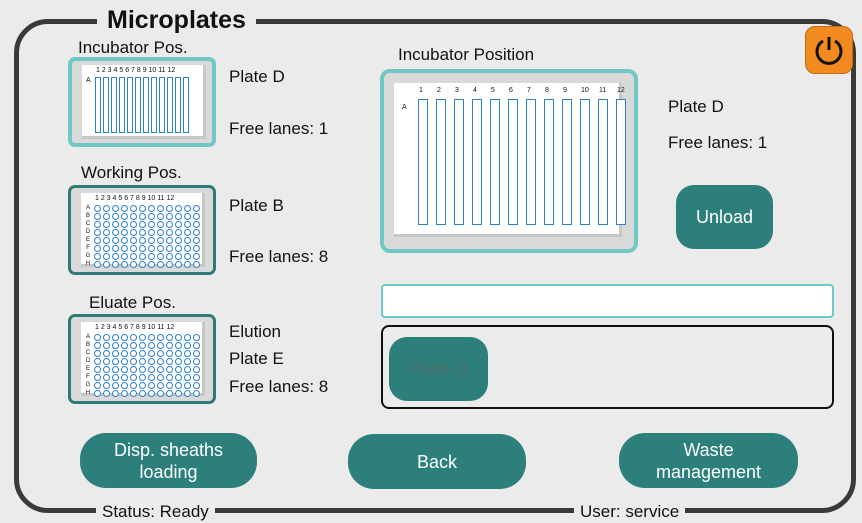 This screenshot has width=862, height=523. What do you see at coordinates (475, 90) in the screenshot?
I see `column-number: 4` at bounding box center [475, 90].